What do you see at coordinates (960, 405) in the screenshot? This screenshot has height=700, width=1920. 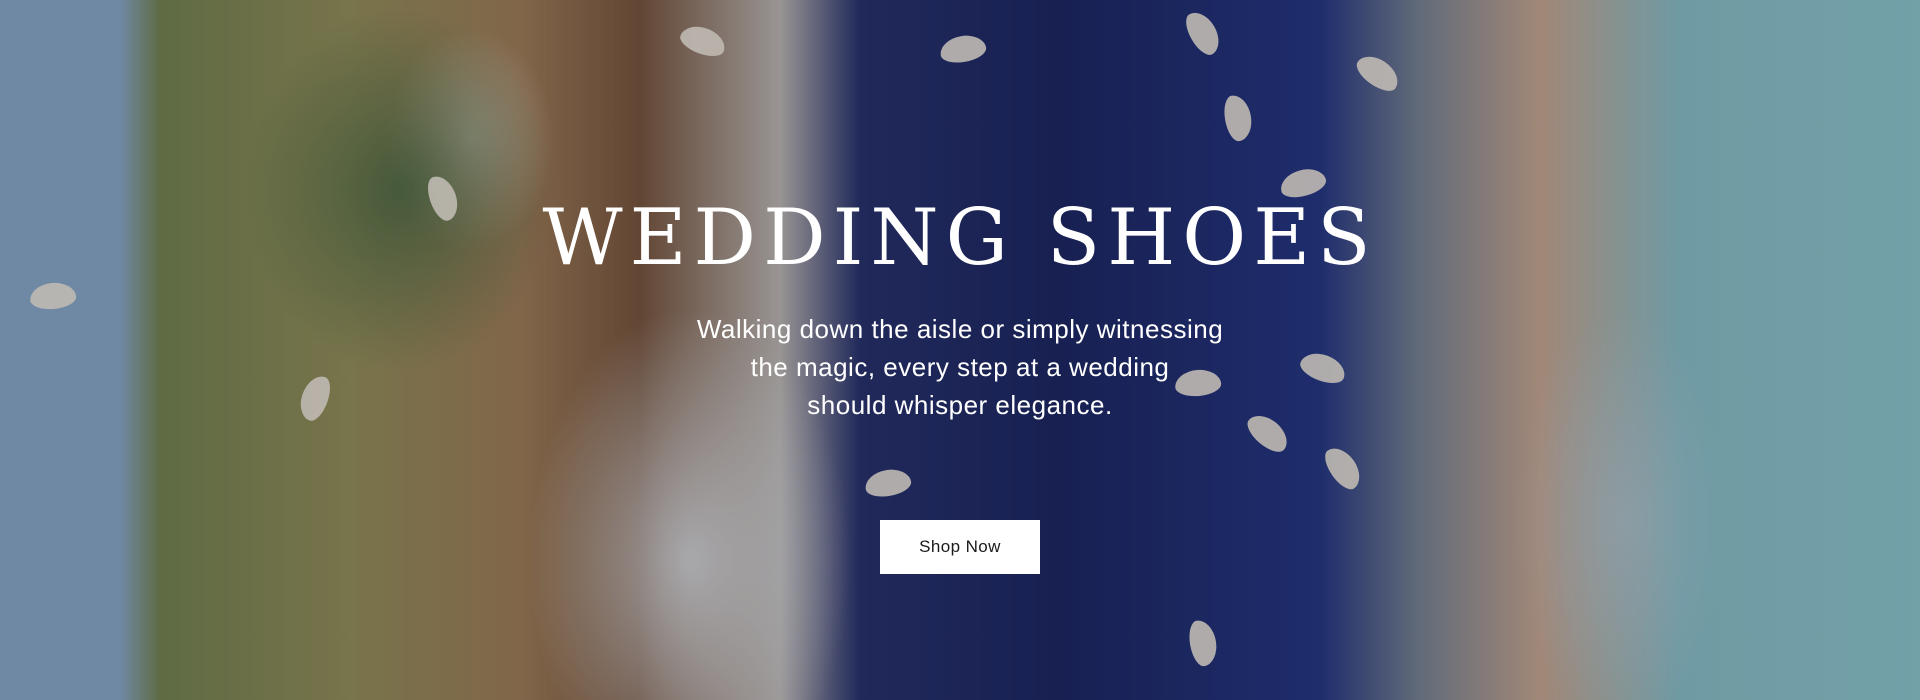 I see `hero-description-line: should whisper elegance.` at bounding box center [960, 405].